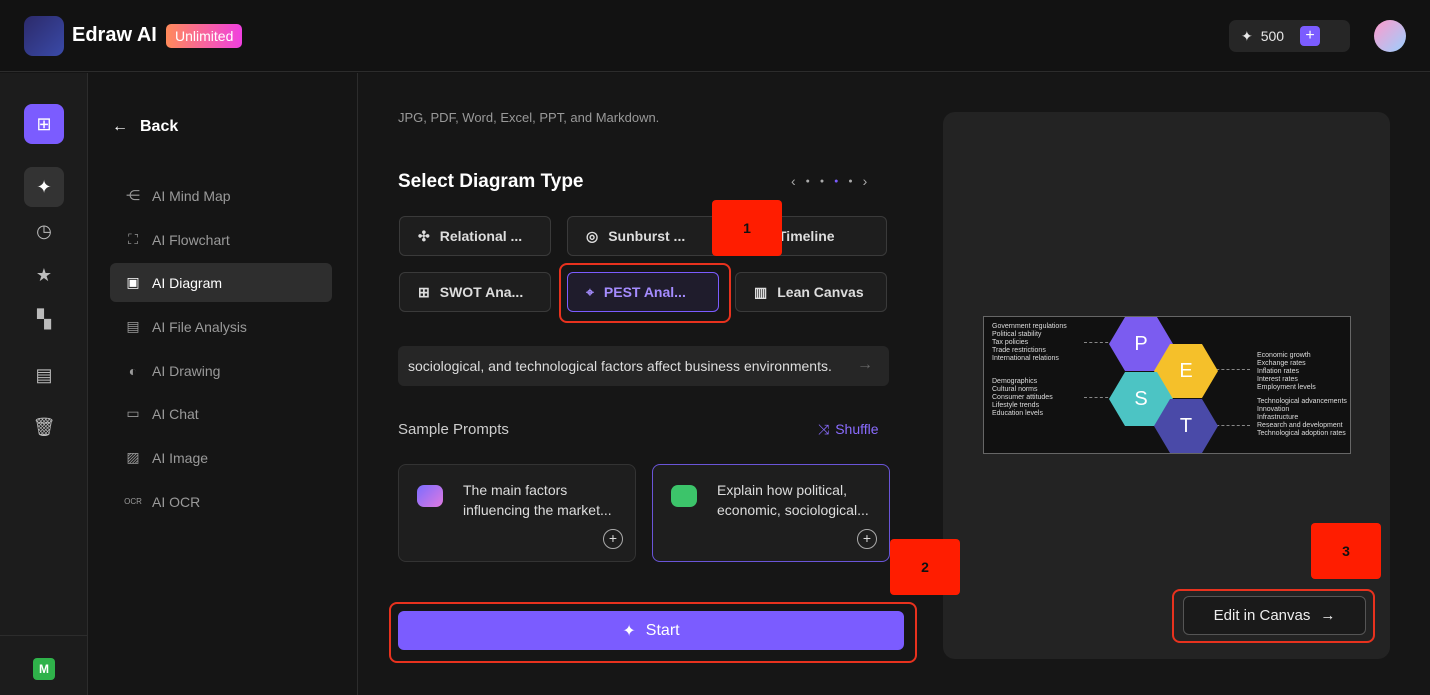  What do you see at coordinates (424, 235) in the screenshot?
I see `relational-icon: ✣` at bounding box center [424, 235].